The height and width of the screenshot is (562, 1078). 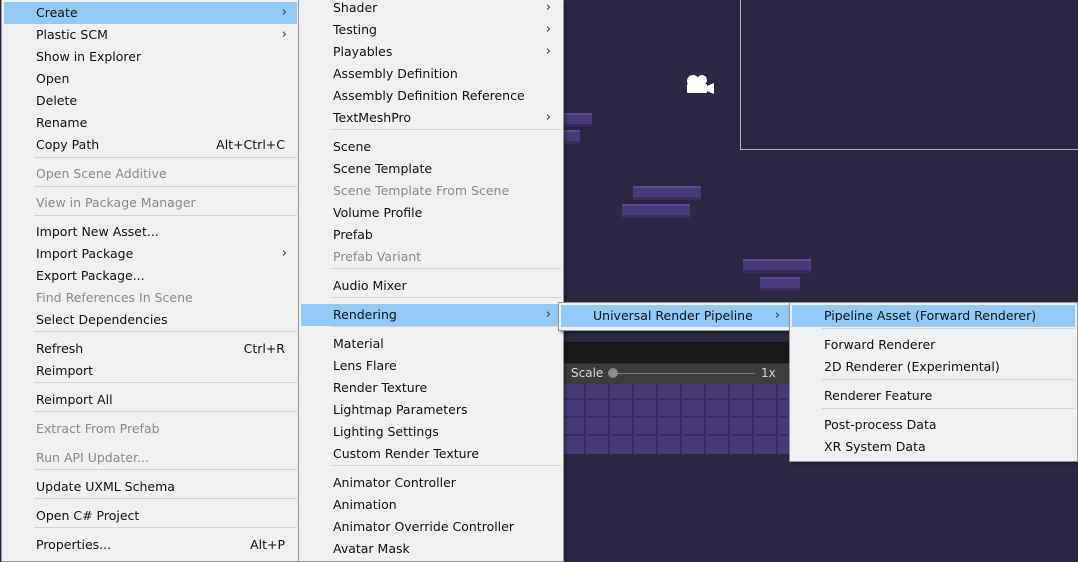 I want to click on menu-item-open-c-project: Open C# Project, so click(x=150, y=516).